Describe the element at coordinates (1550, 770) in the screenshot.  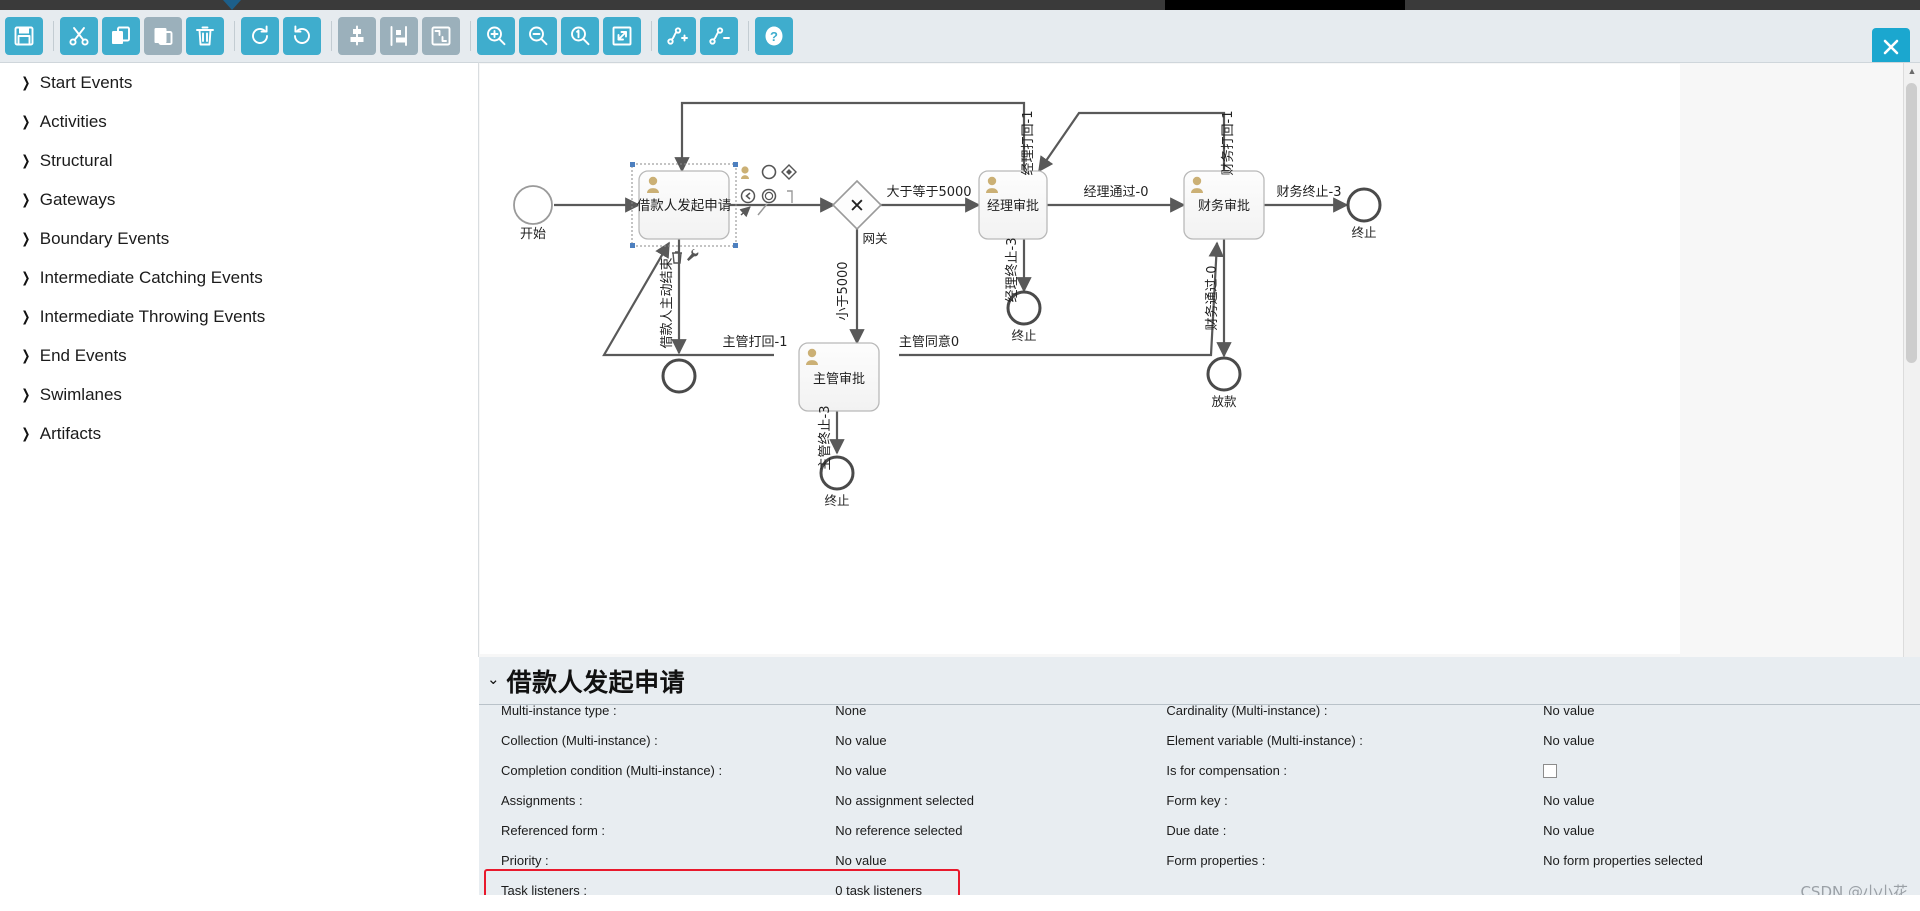
I see `is-for-compensation-checkbox` at that location.